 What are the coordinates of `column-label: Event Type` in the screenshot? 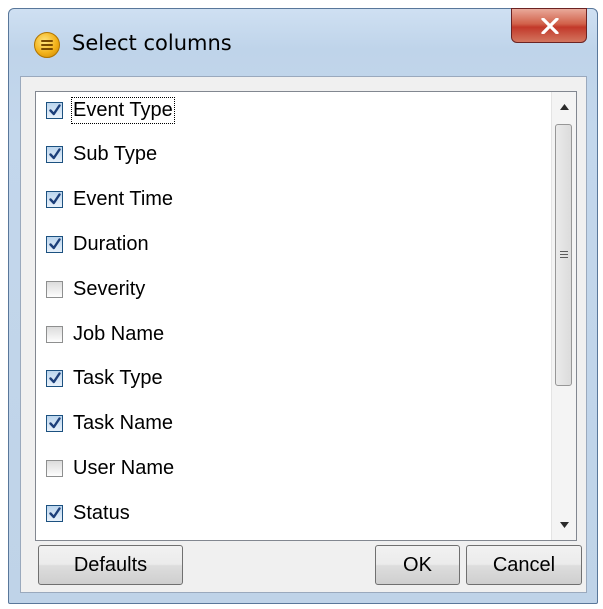 It's located at (123, 110).